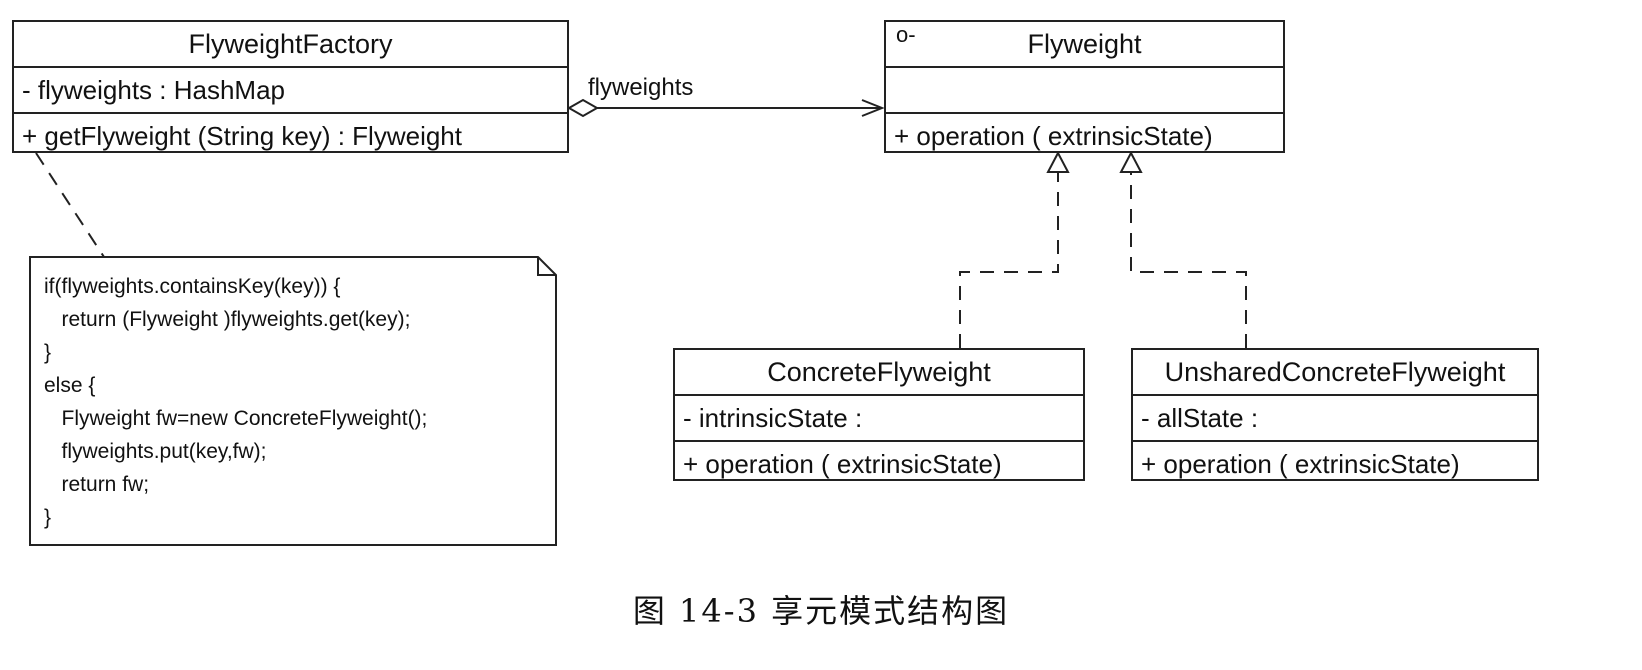  What do you see at coordinates (290, 45) in the screenshot?
I see `class-name: FlyweightFactory` at bounding box center [290, 45].